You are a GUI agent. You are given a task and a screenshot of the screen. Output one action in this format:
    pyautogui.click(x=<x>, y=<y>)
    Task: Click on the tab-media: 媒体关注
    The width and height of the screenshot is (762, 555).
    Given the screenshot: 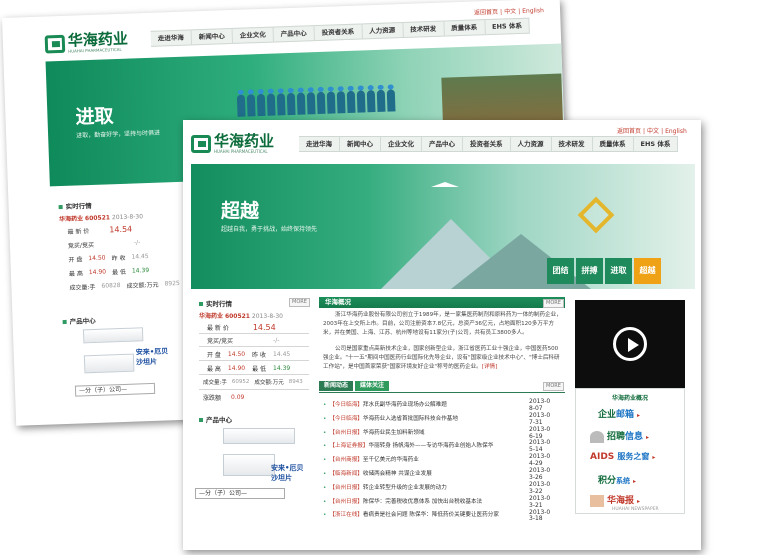 What is the action you would take?
    pyautogui.click(x=372, y=386)
    